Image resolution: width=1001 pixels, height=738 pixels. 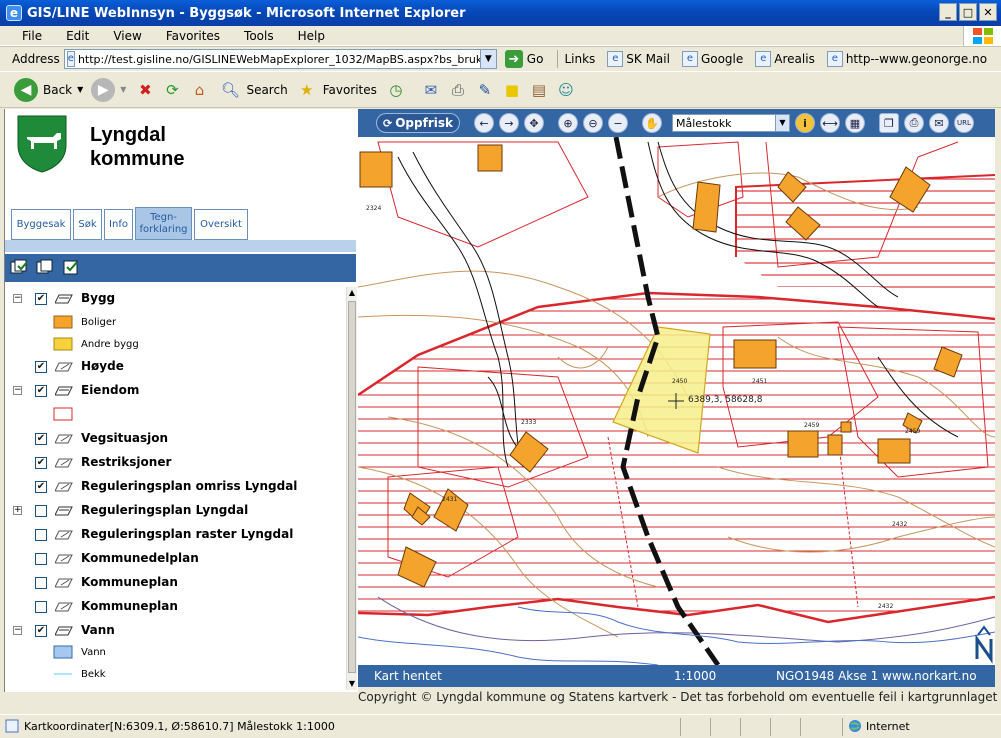 What do you see at coordinates (118, 224) in the screenshot?
I see `tab-info: Info` at bounding box center [118, 224].